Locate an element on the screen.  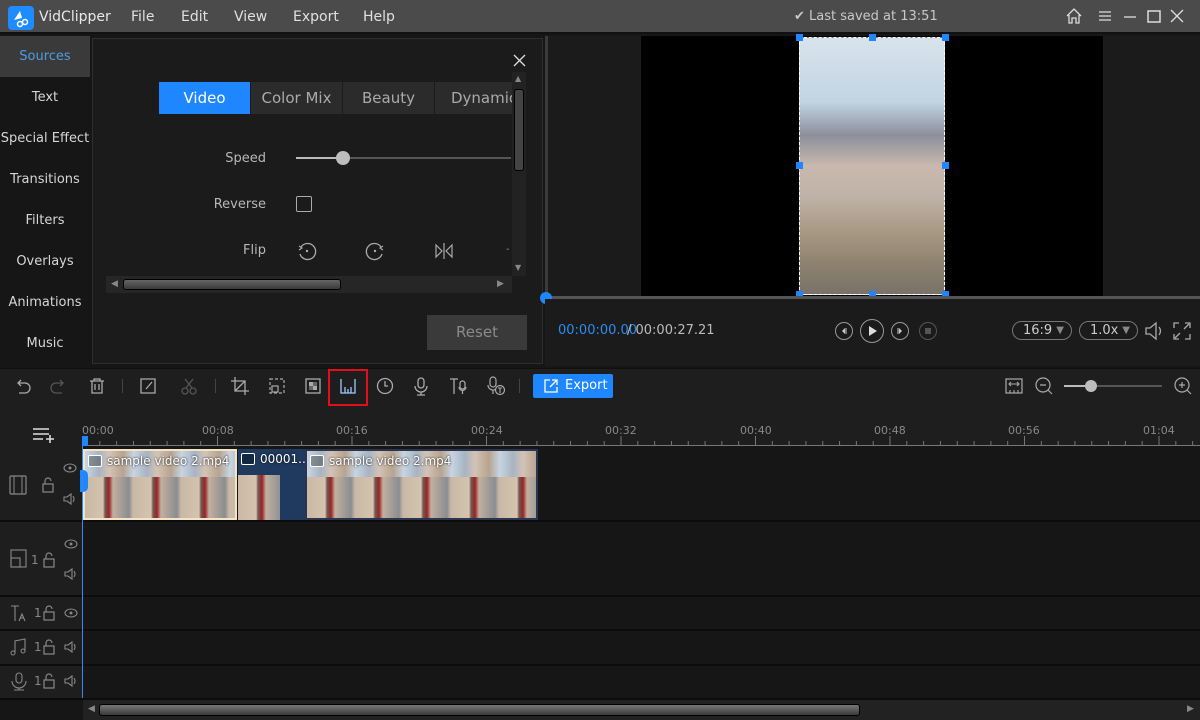
voice-track-area is located at coordinates (641, 682).